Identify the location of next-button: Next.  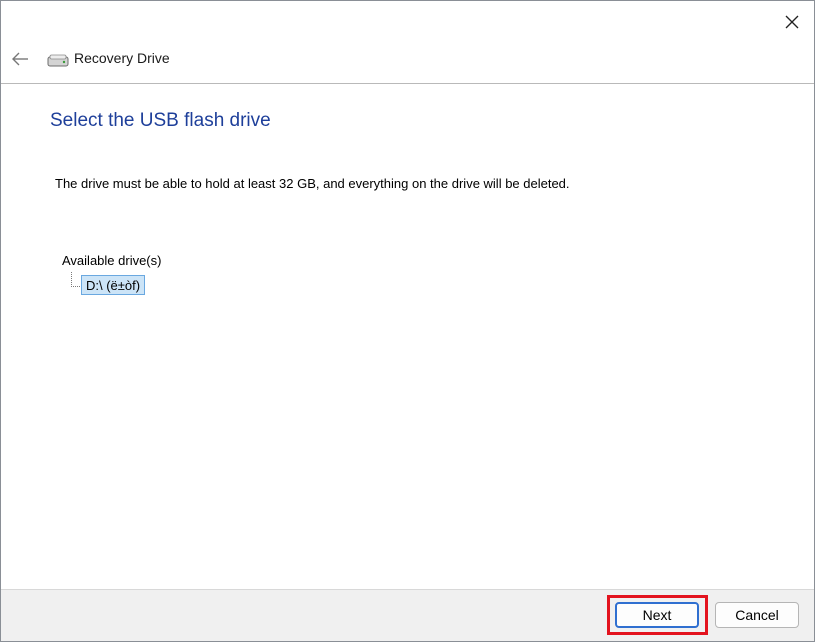
(657, 615).